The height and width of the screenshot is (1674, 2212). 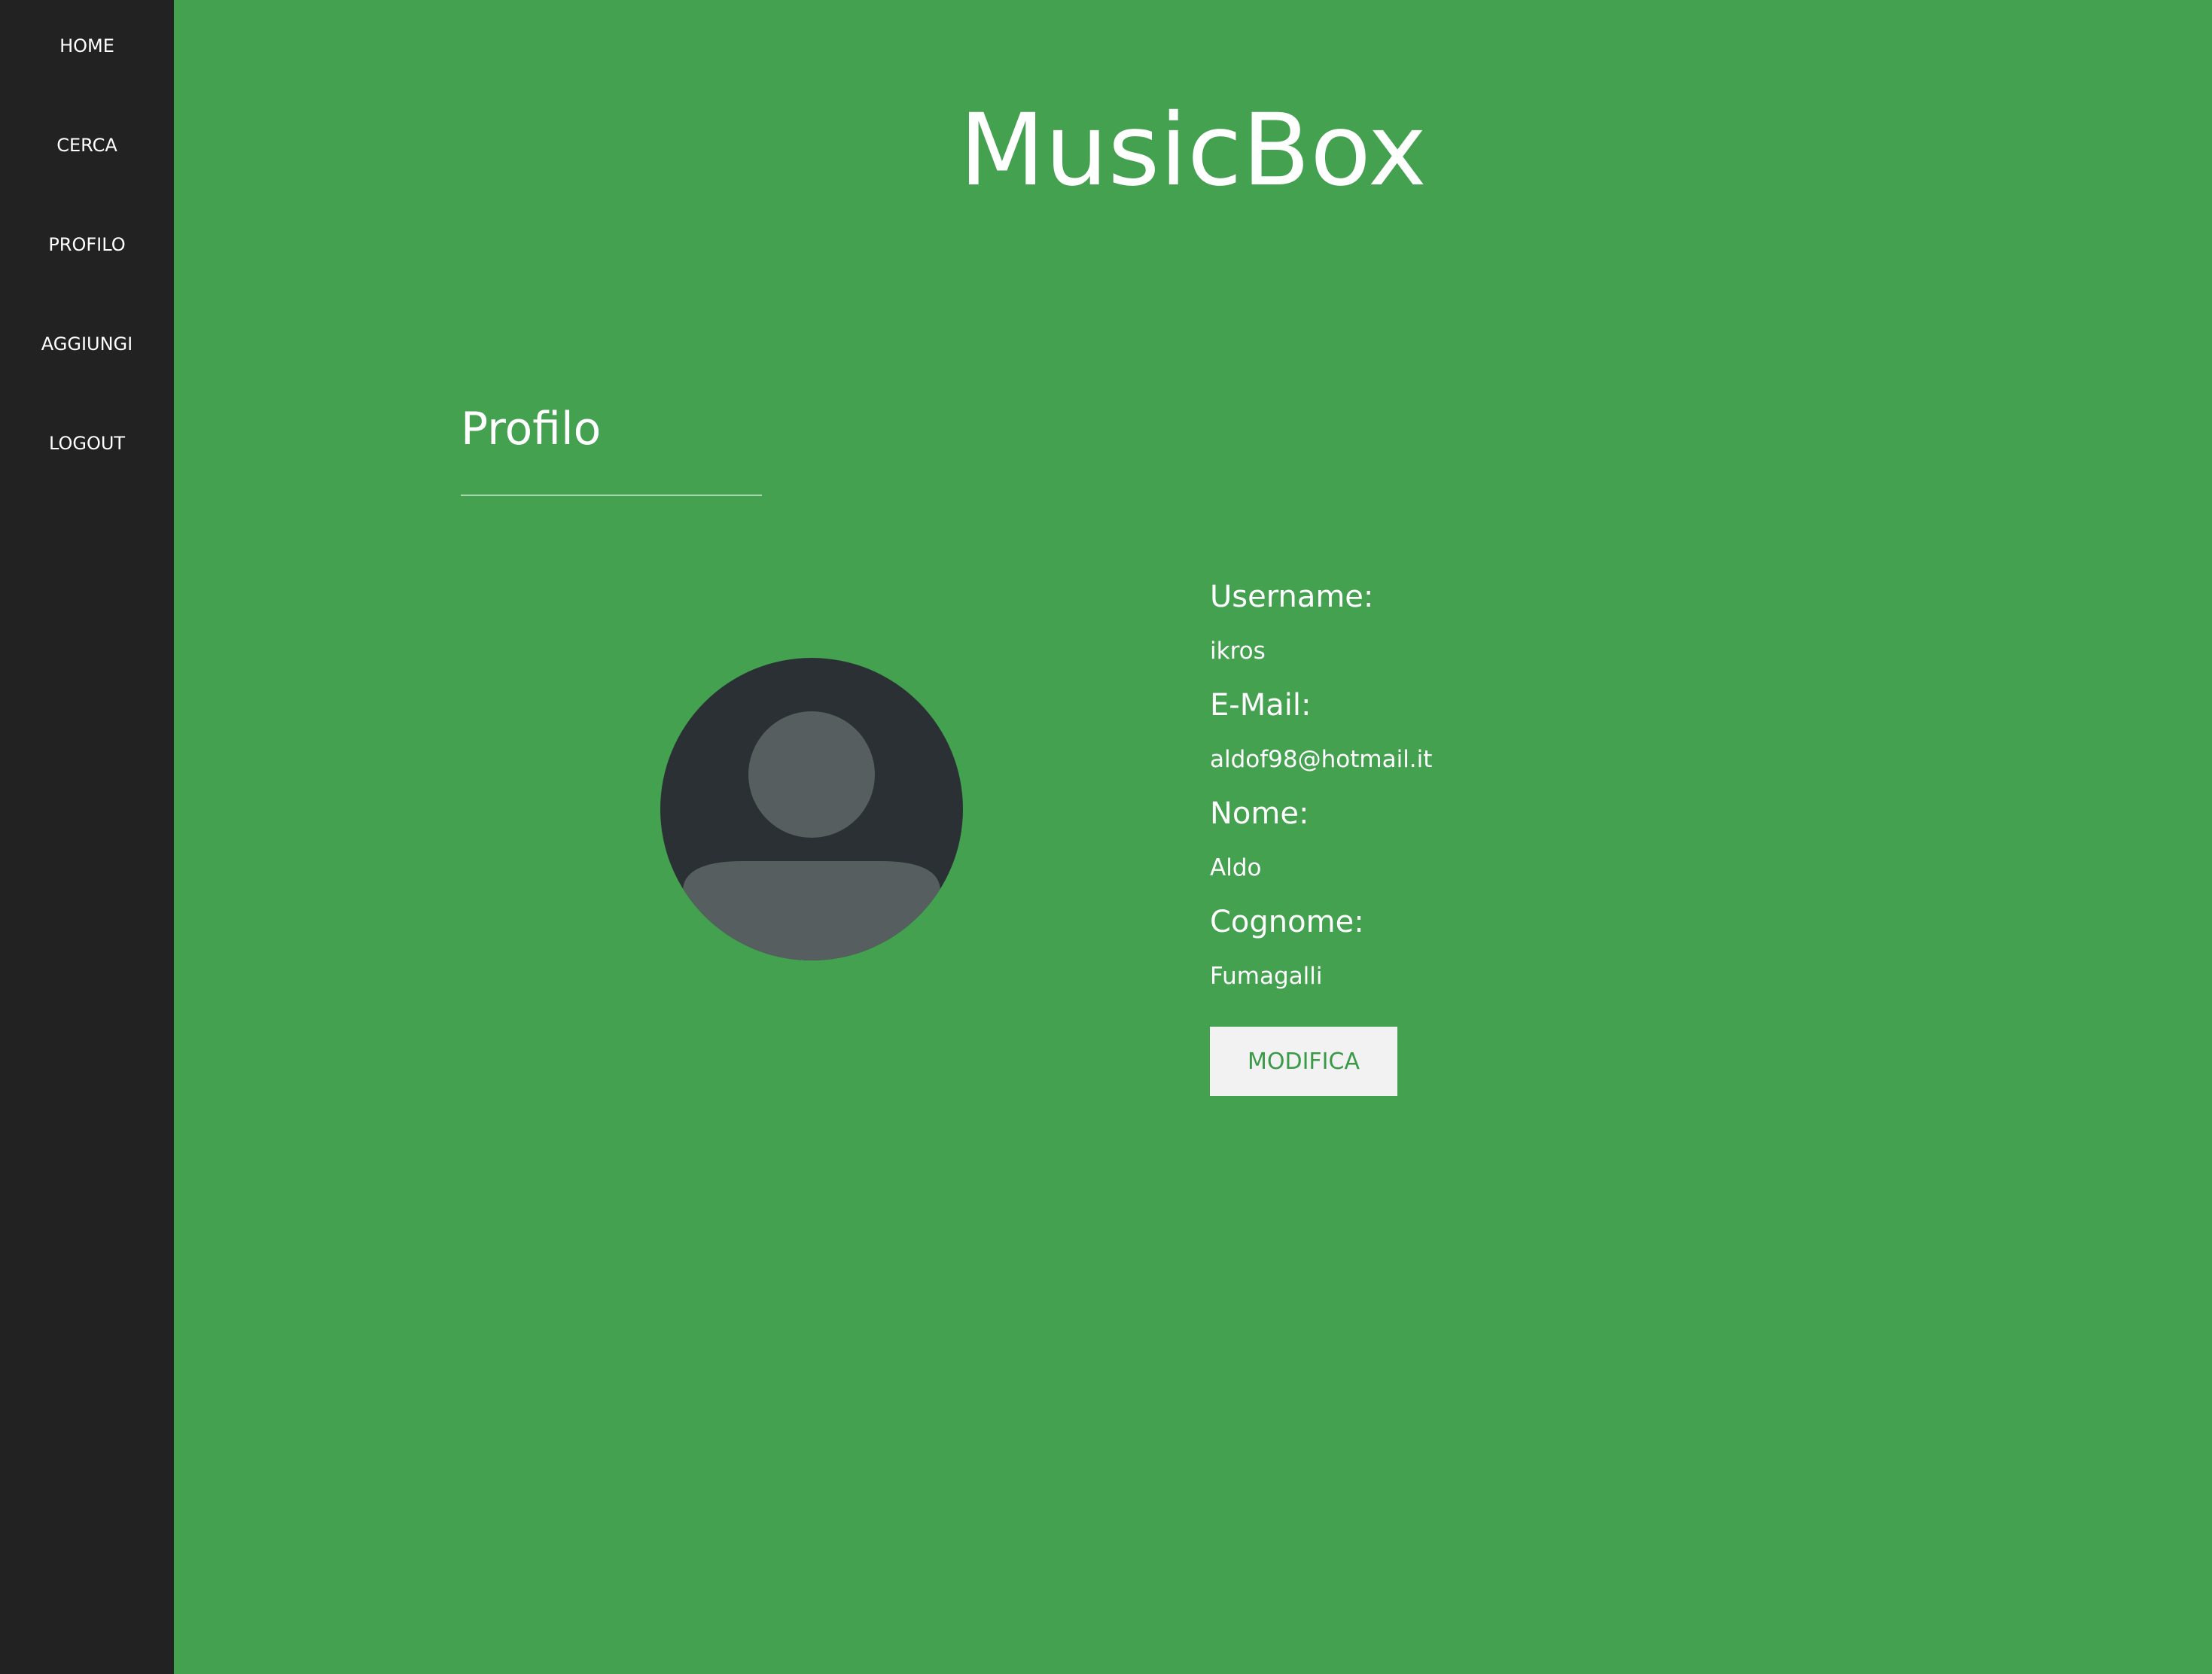 I want to click on cognome-value: Fumagalli, so click(x=1266, y=976).